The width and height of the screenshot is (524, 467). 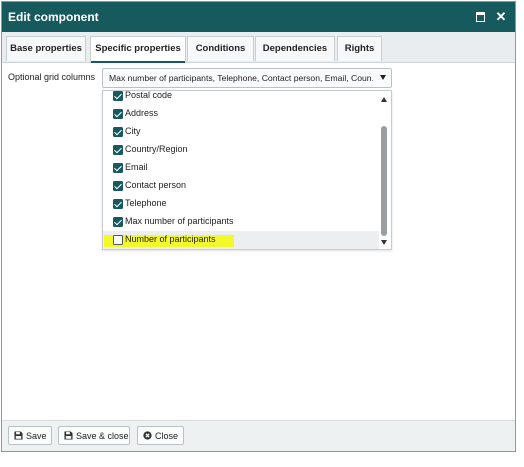 I want to click on tab-label: Base properties, so click(x=46, y=48).